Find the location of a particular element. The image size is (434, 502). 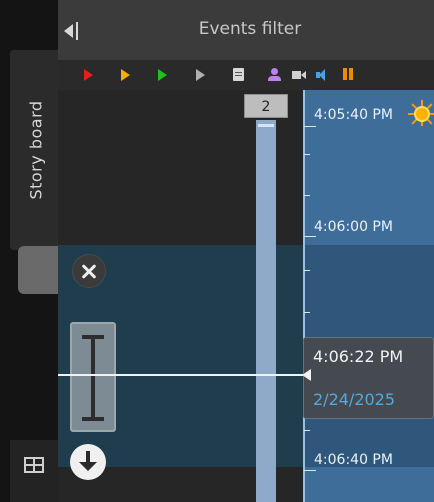

event-count-badge: 2 is located at coordinates (266, 106).